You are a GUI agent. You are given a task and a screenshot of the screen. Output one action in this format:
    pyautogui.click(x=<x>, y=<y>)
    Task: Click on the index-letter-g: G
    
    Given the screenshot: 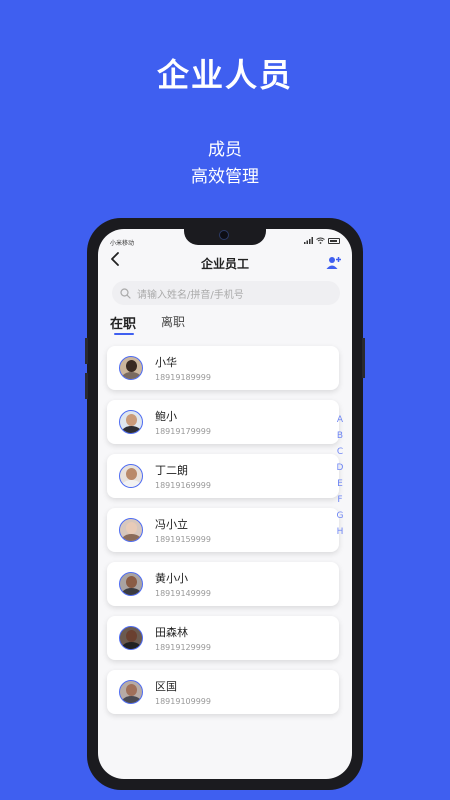 What is the action you would take?
    pyautogui.click(x=340, y=516)
    